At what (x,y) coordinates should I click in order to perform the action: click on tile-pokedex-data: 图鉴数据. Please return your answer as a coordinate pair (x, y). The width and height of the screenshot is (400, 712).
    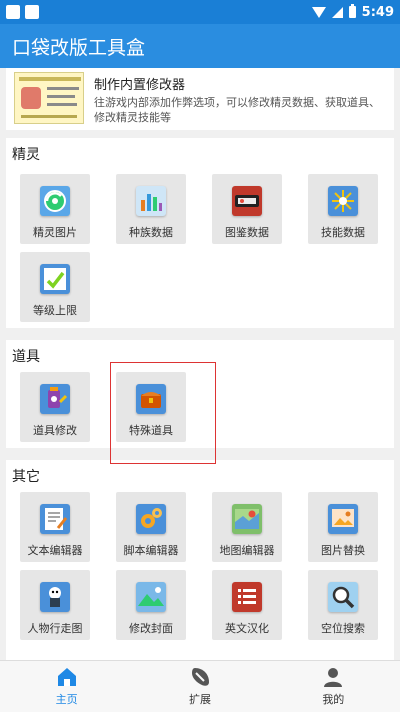
    Looking at the image, I should click on (247, 209).